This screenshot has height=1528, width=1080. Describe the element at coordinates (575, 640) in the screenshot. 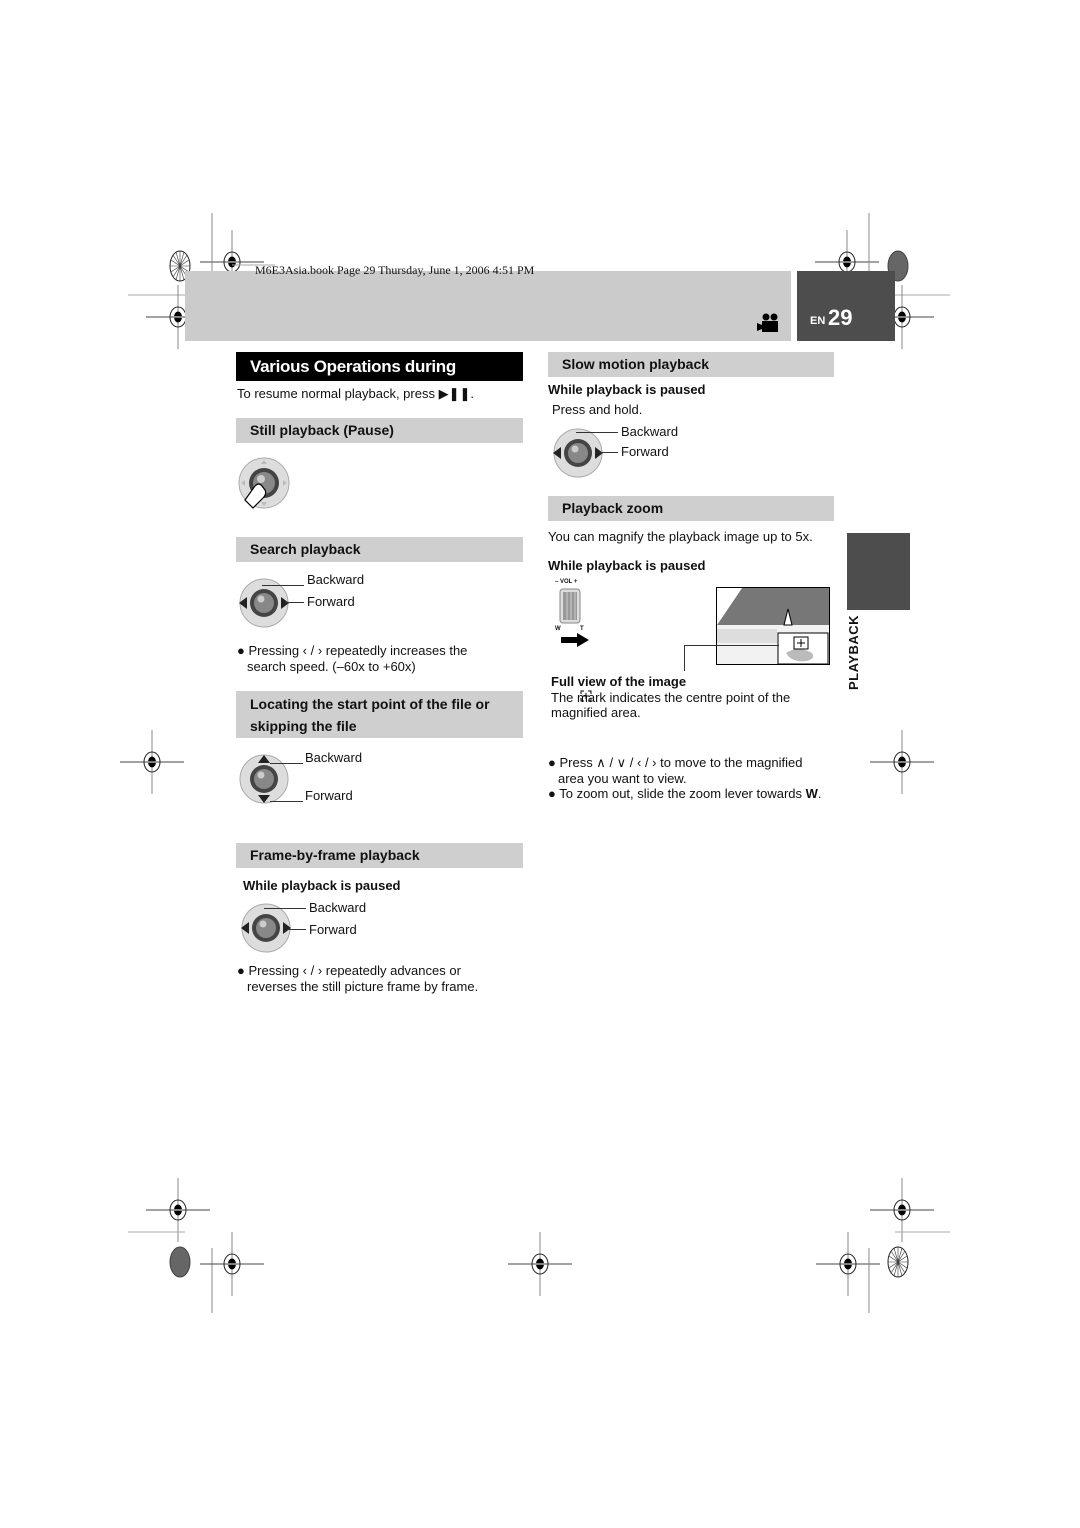

I see `slide-right-arrow-icon` at that location.